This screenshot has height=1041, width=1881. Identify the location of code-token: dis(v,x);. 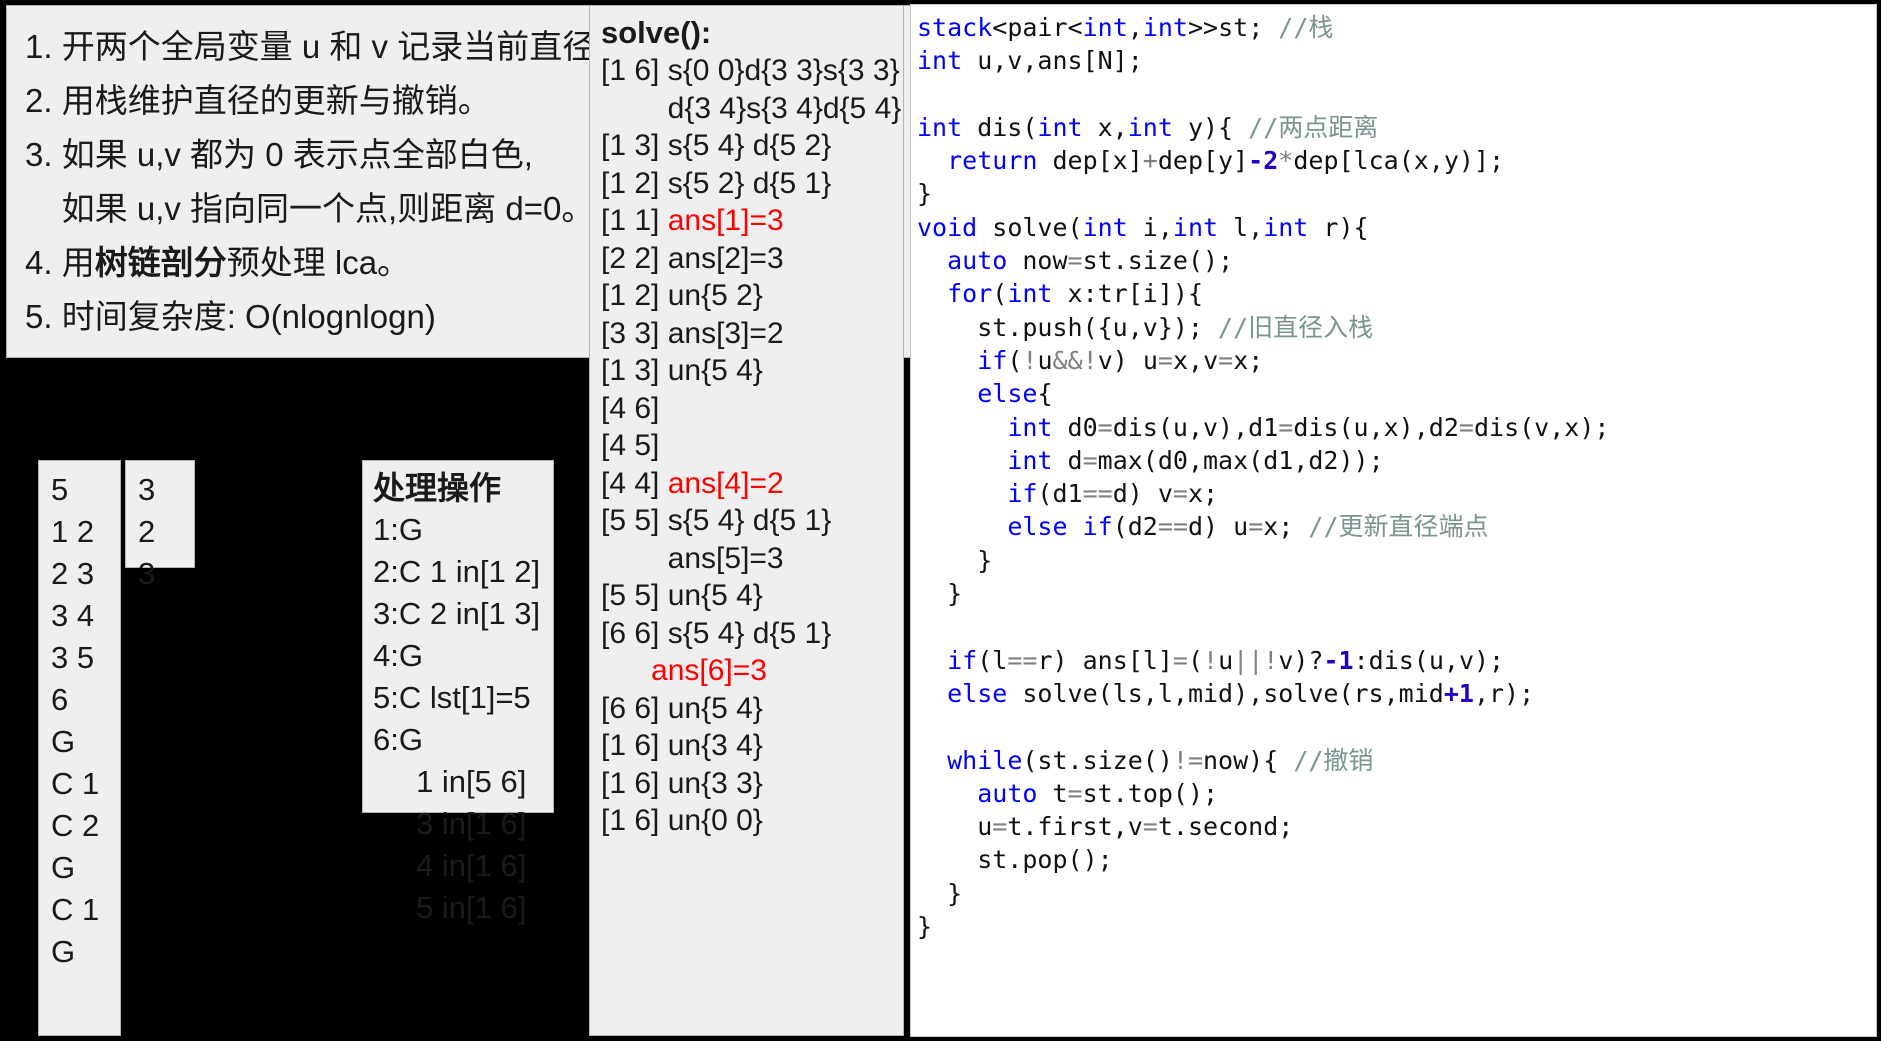
(1541, 427).